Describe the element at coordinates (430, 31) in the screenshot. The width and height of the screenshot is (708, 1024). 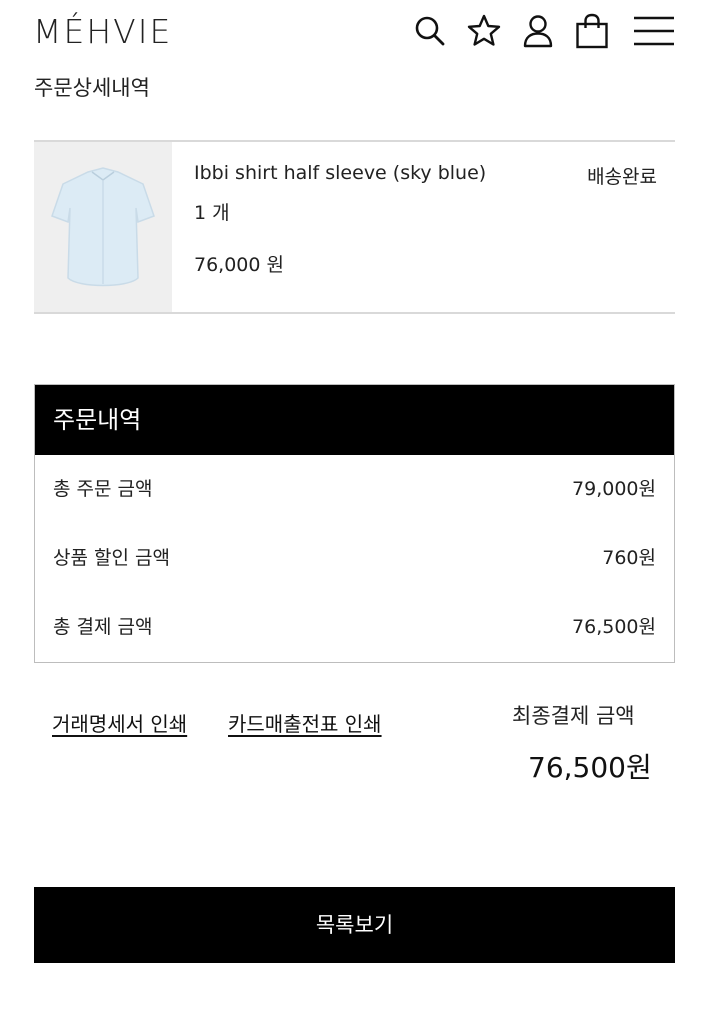
I see `search-icon` at that location.